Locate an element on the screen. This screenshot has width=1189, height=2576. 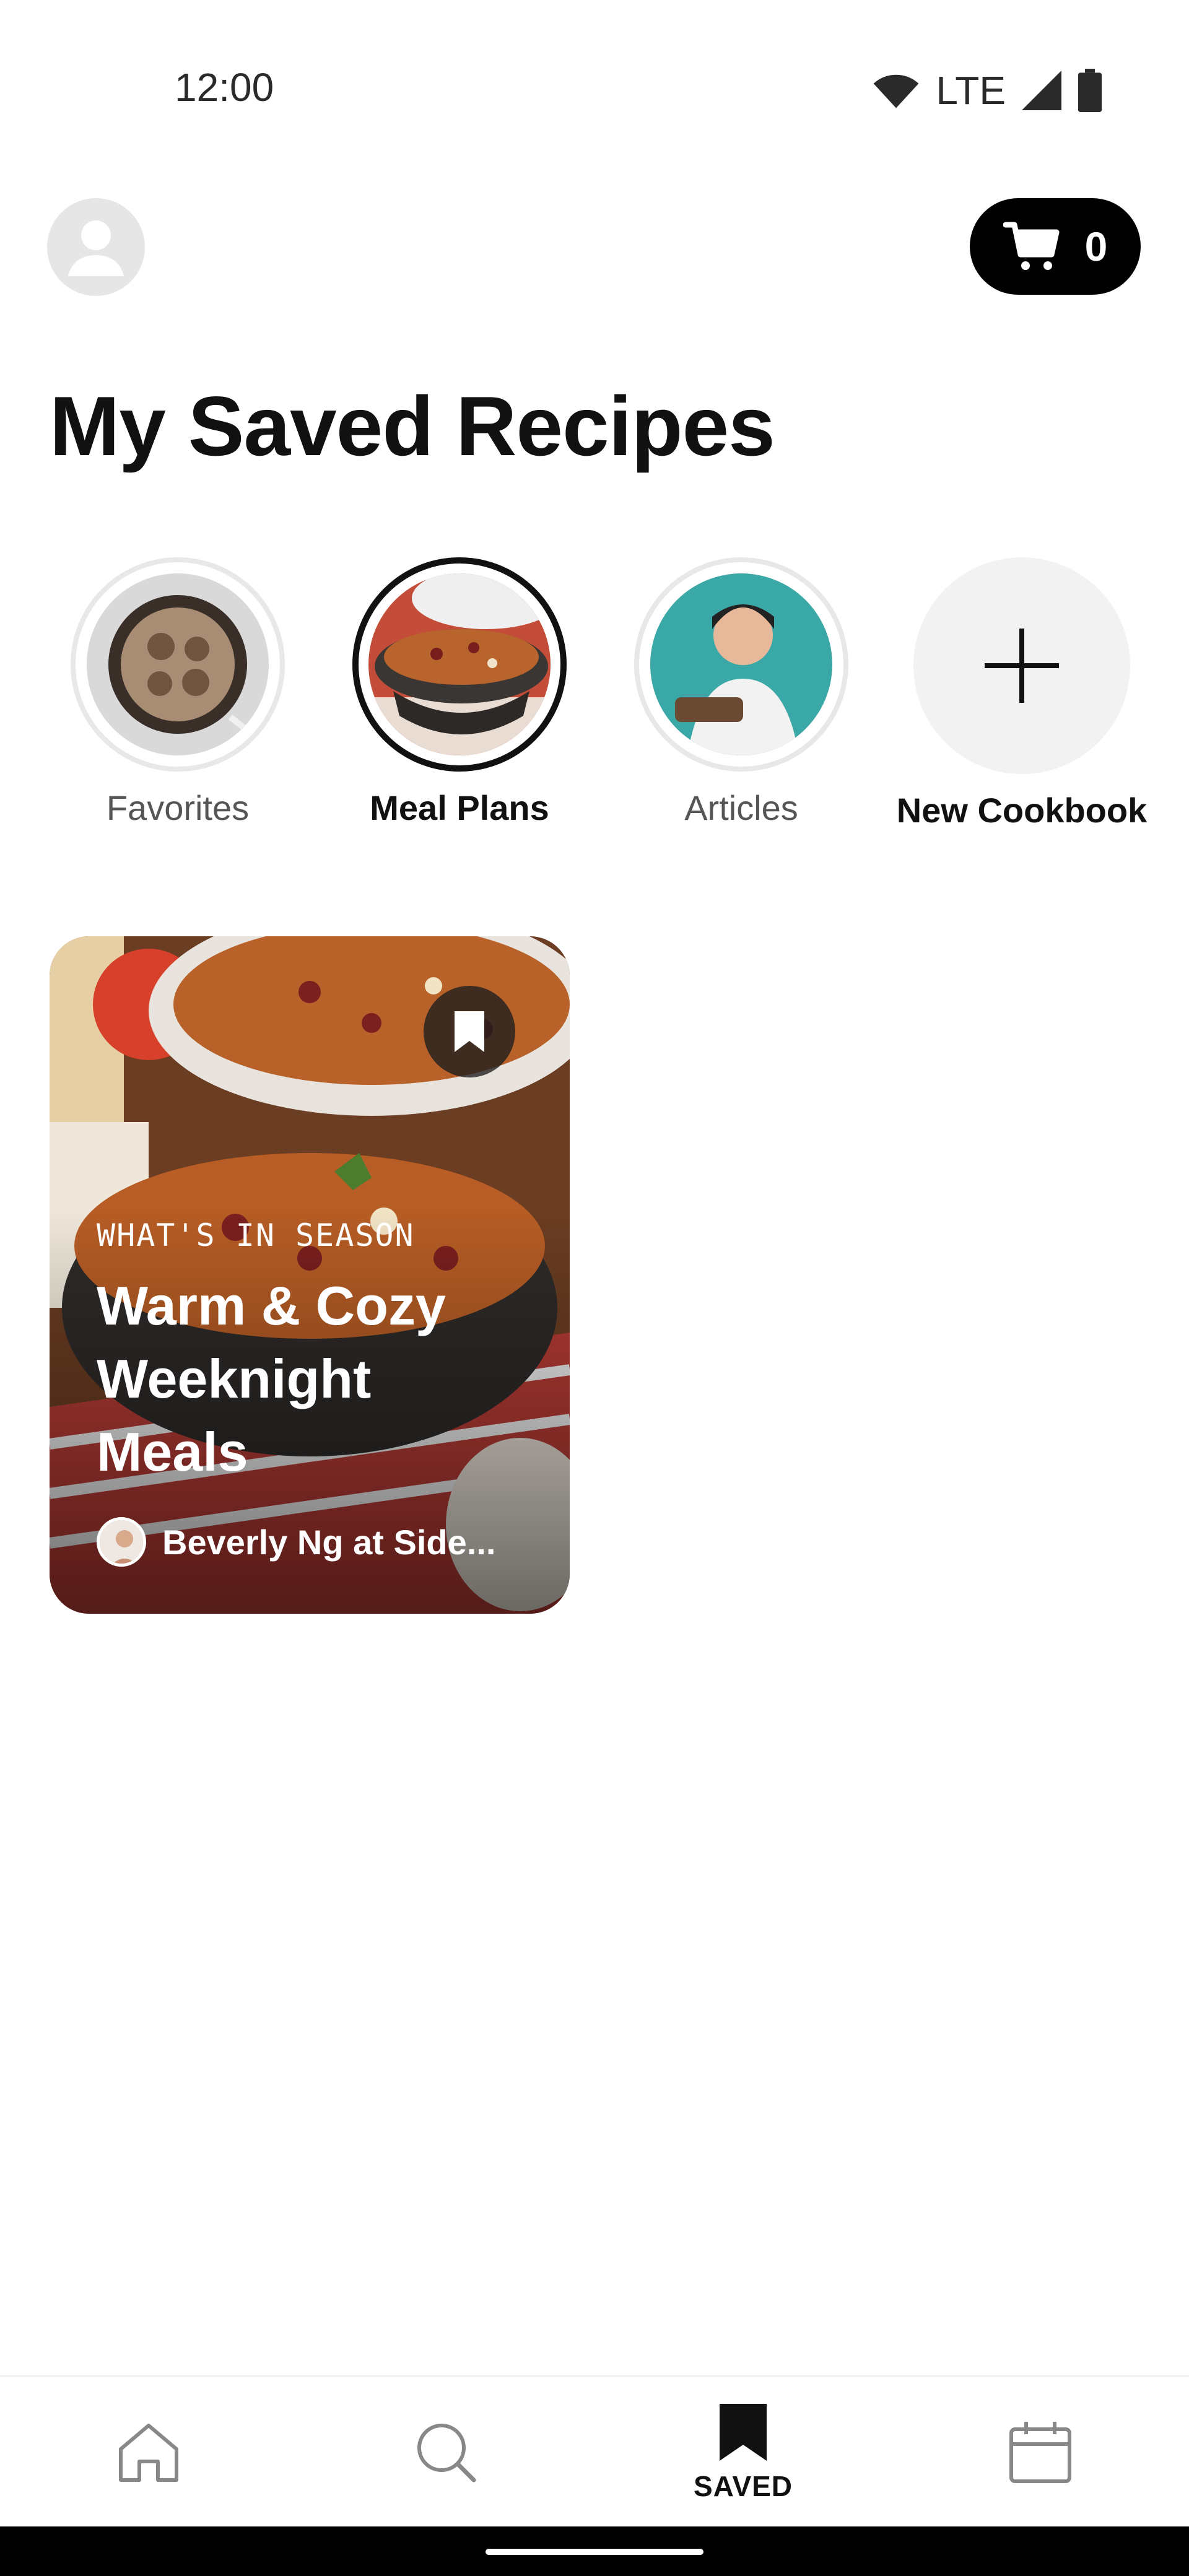
cart-count: 0 is located at coordinates (1096, 246).